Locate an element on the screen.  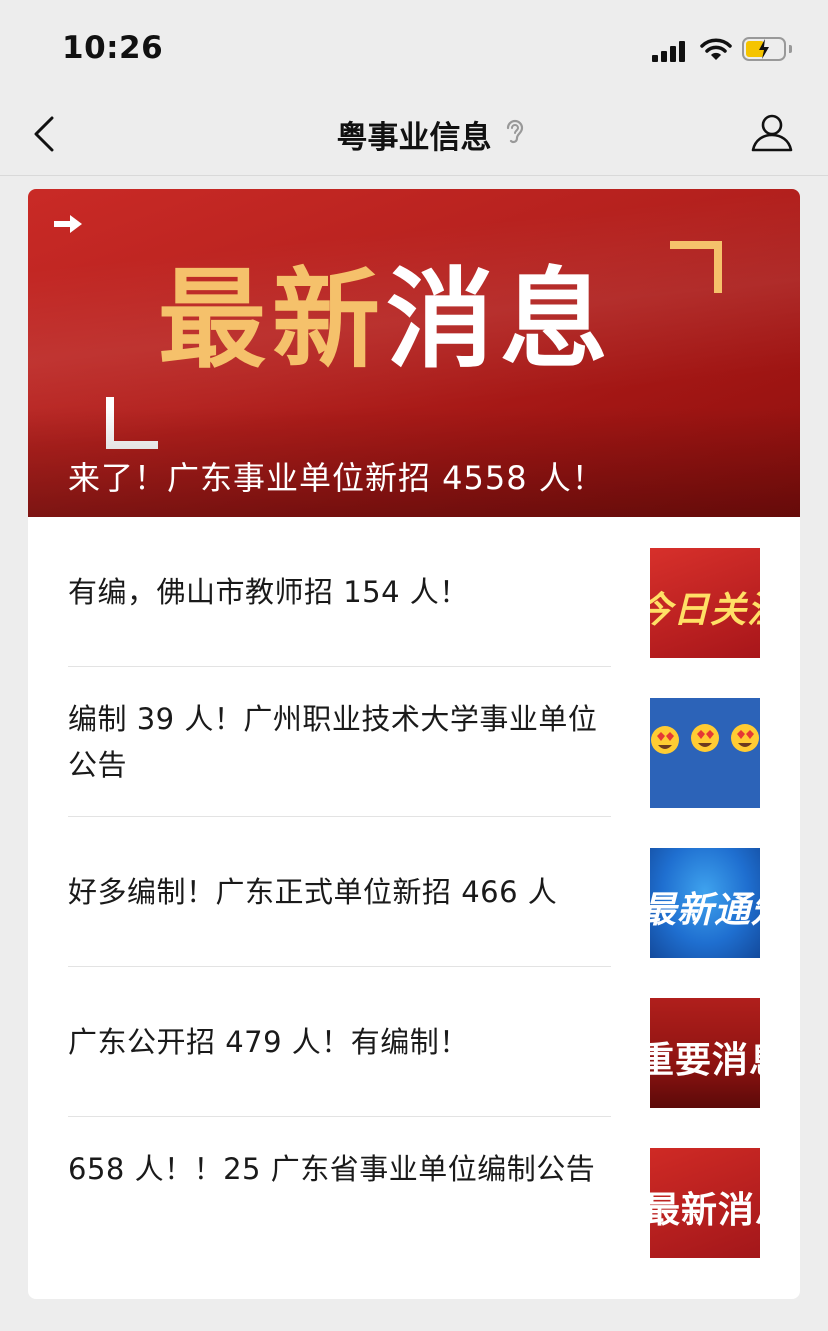
status-bar: 10:26 is located at coordinates (414, 48).